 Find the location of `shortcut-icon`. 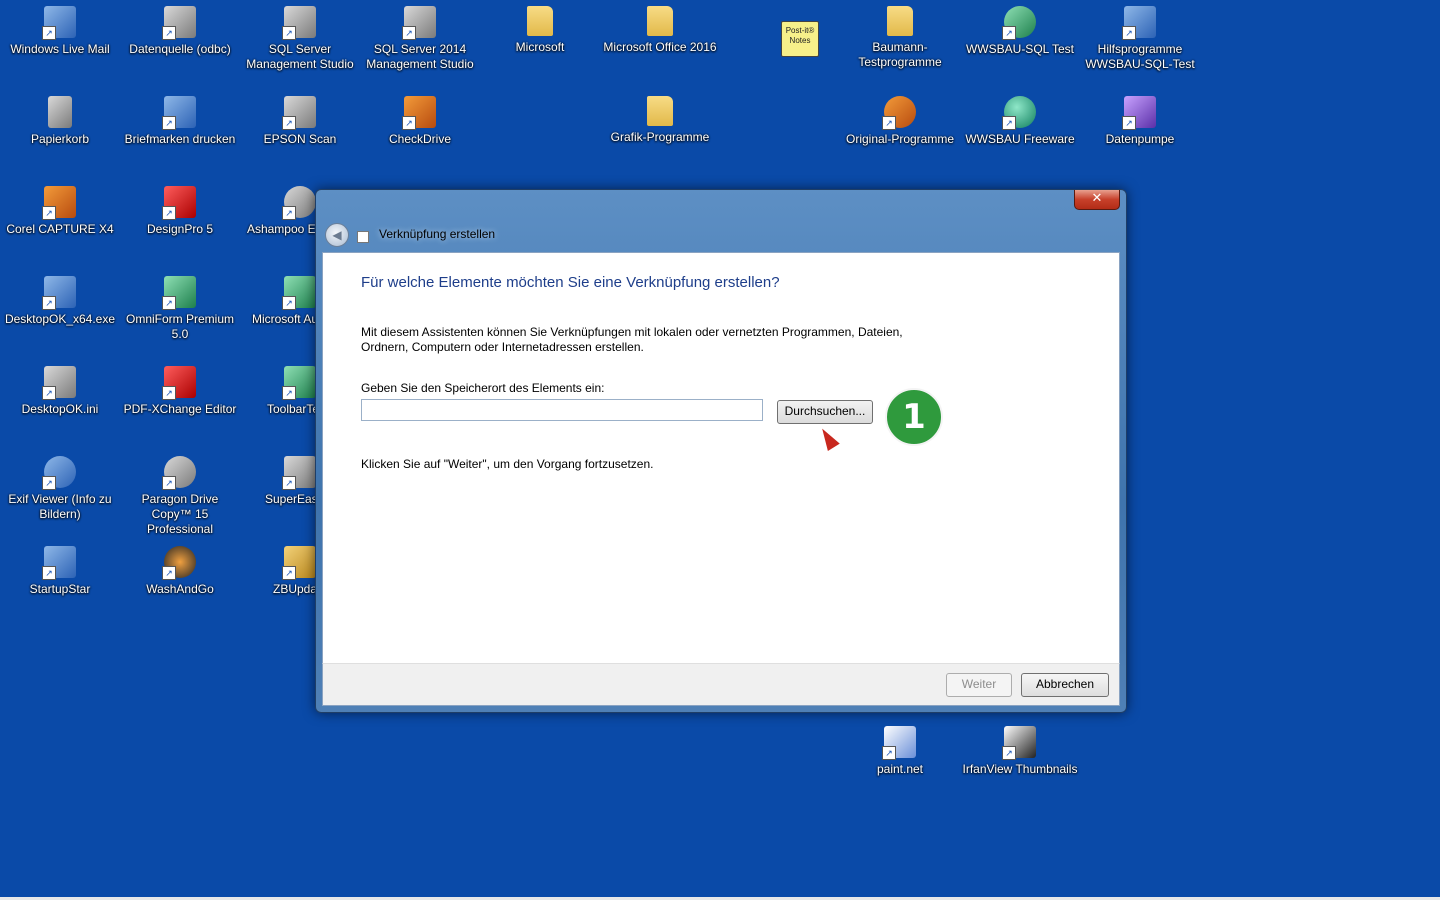

shortcut-icon is located at coordinates (363, 237).